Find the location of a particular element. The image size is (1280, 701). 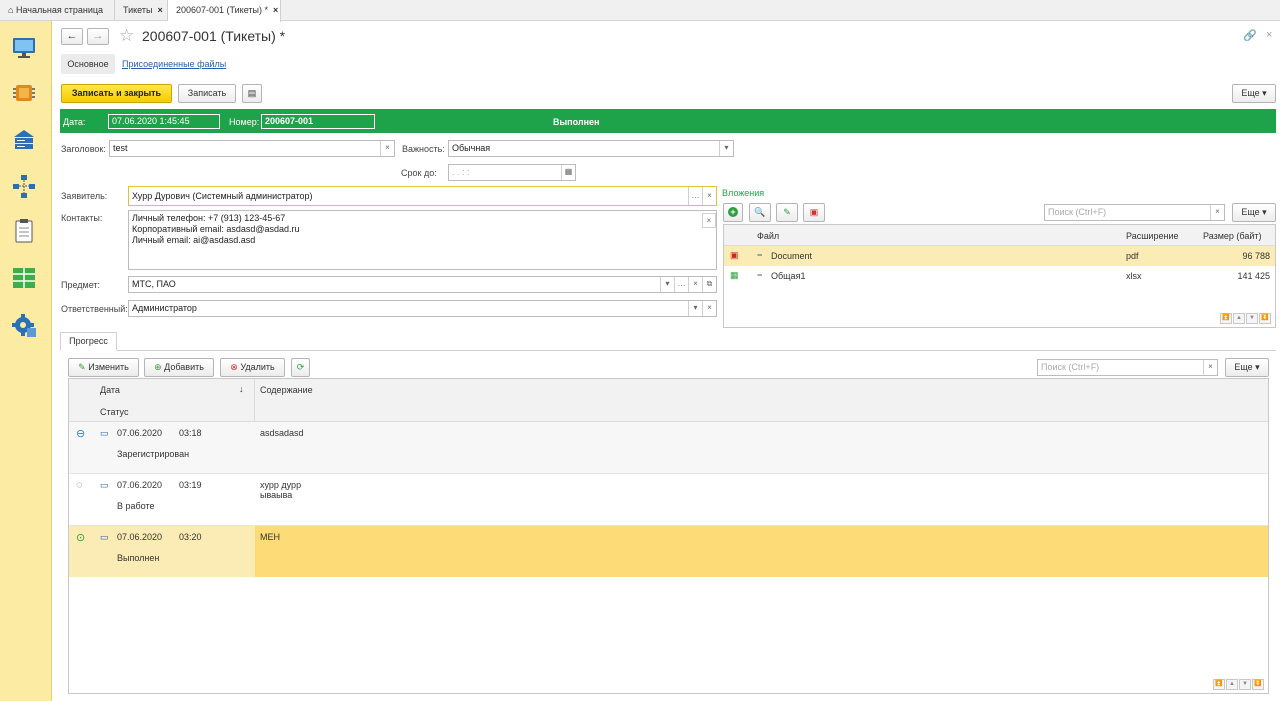

link-icon: 🔗 is located at coordinates (1250, 35).